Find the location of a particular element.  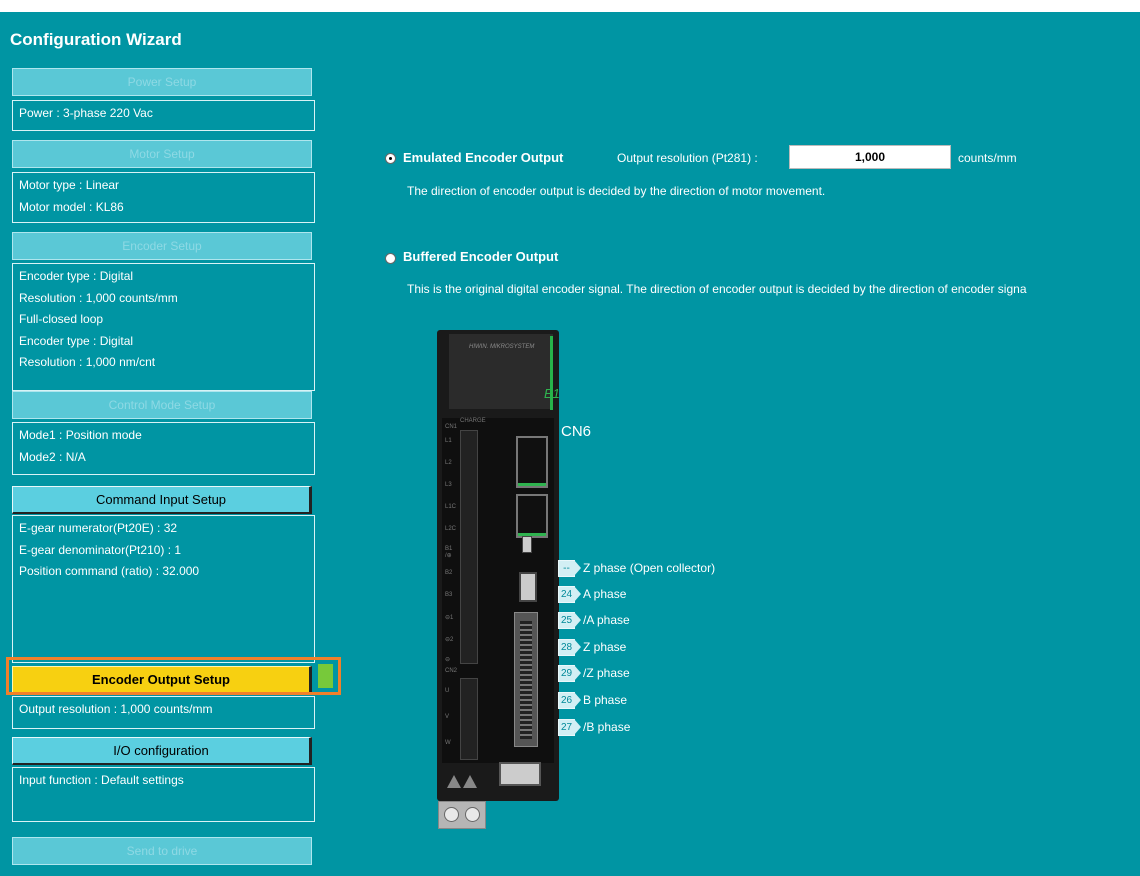

encoder-output-info: Output resolution : 1,000 counts/mm is located at coordinates (163, 712).